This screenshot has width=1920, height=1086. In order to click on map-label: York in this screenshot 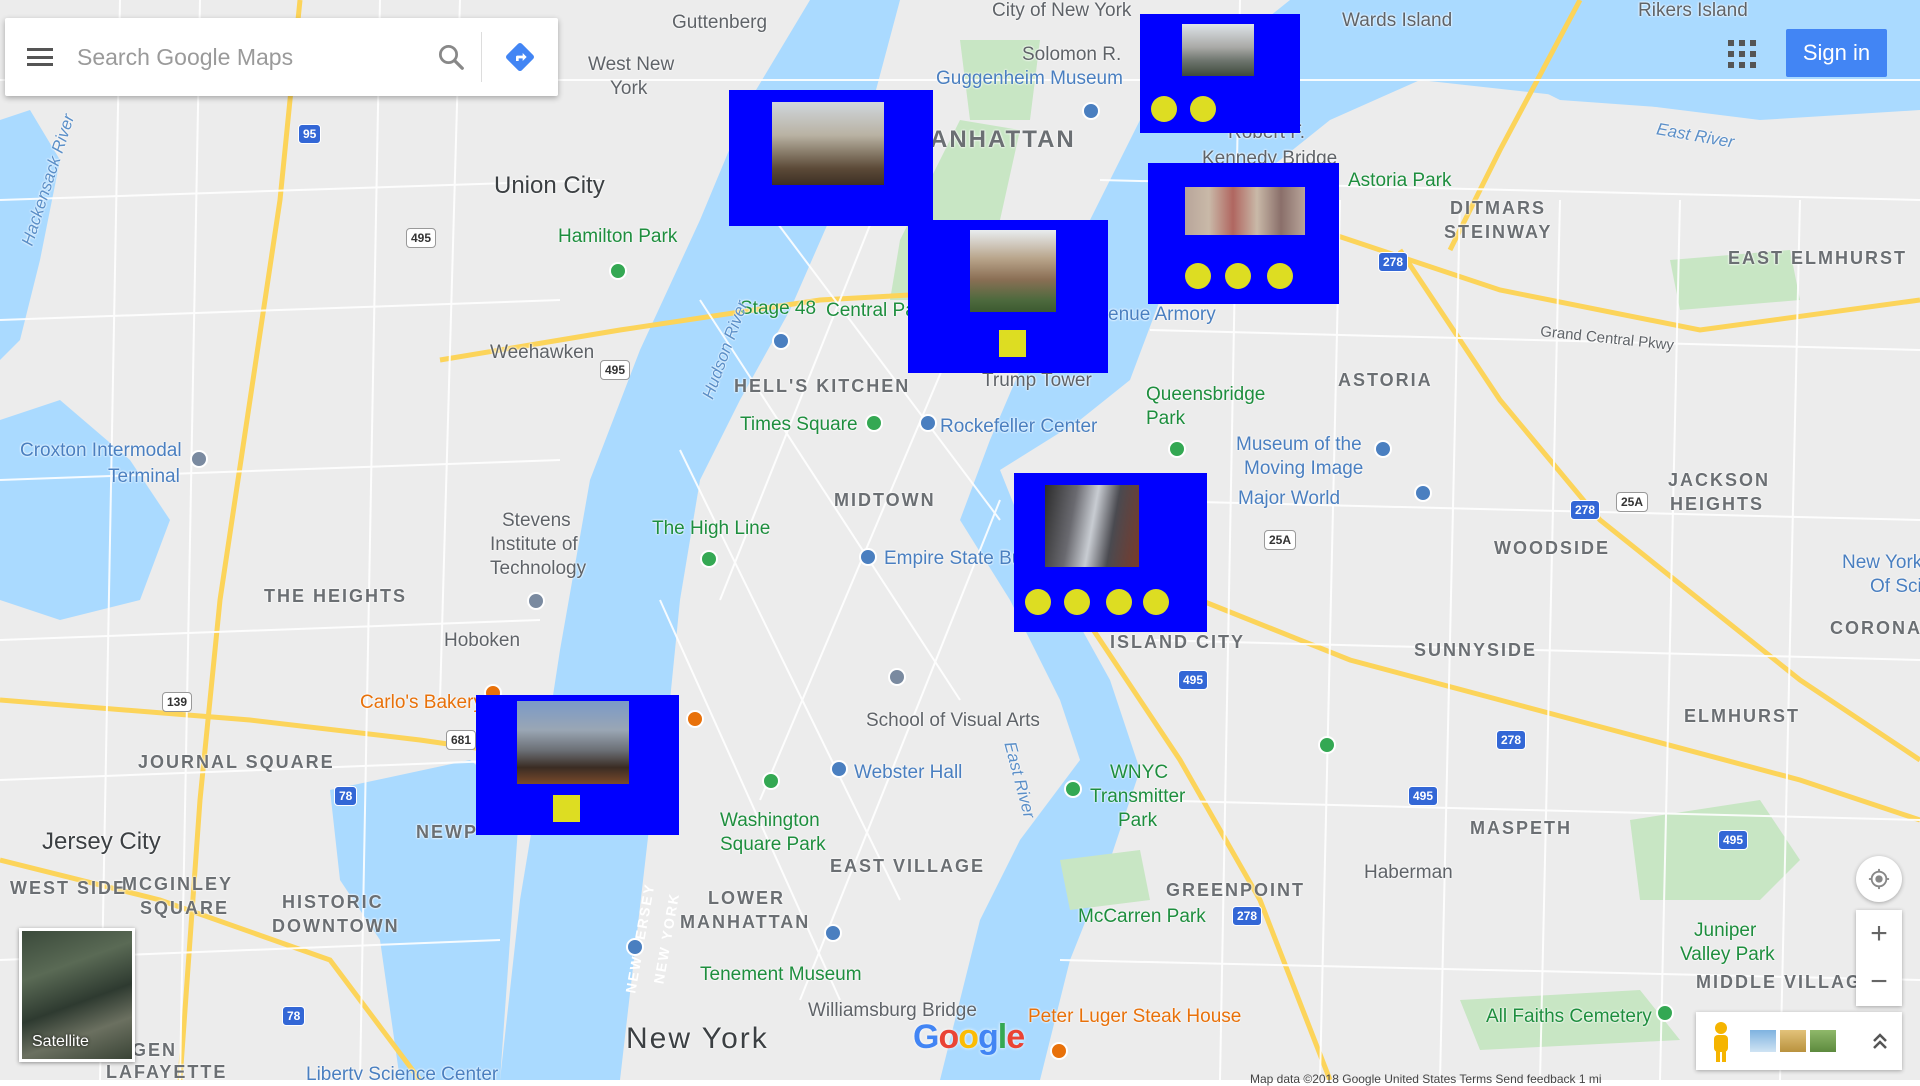, I will do `click(629, 88)`.